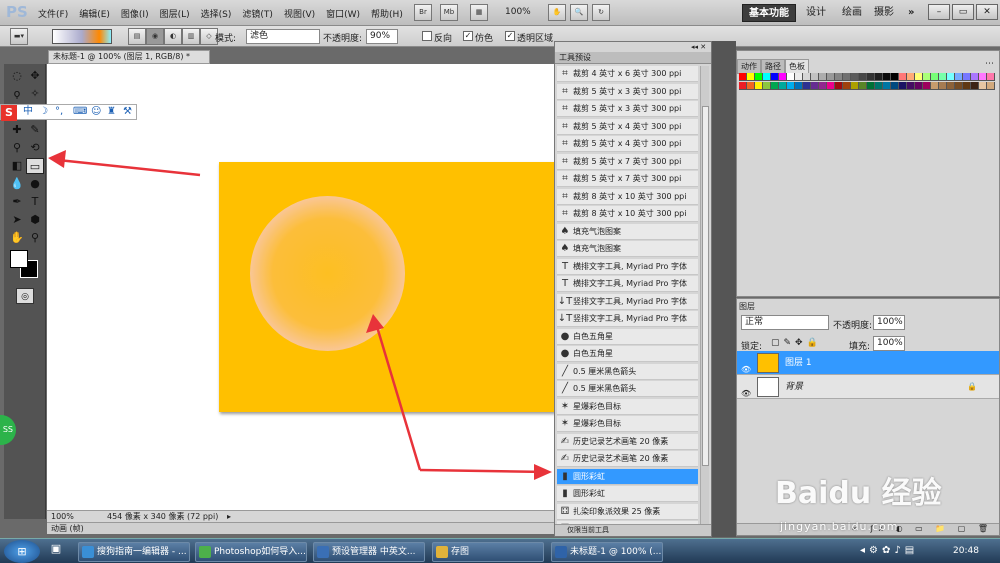 This screenshot has height=563, width=1000. Describe the element at coordinates (627, 249) in the screenshot. I see `preset-item: ♠ 填充气泡图案` at that location.